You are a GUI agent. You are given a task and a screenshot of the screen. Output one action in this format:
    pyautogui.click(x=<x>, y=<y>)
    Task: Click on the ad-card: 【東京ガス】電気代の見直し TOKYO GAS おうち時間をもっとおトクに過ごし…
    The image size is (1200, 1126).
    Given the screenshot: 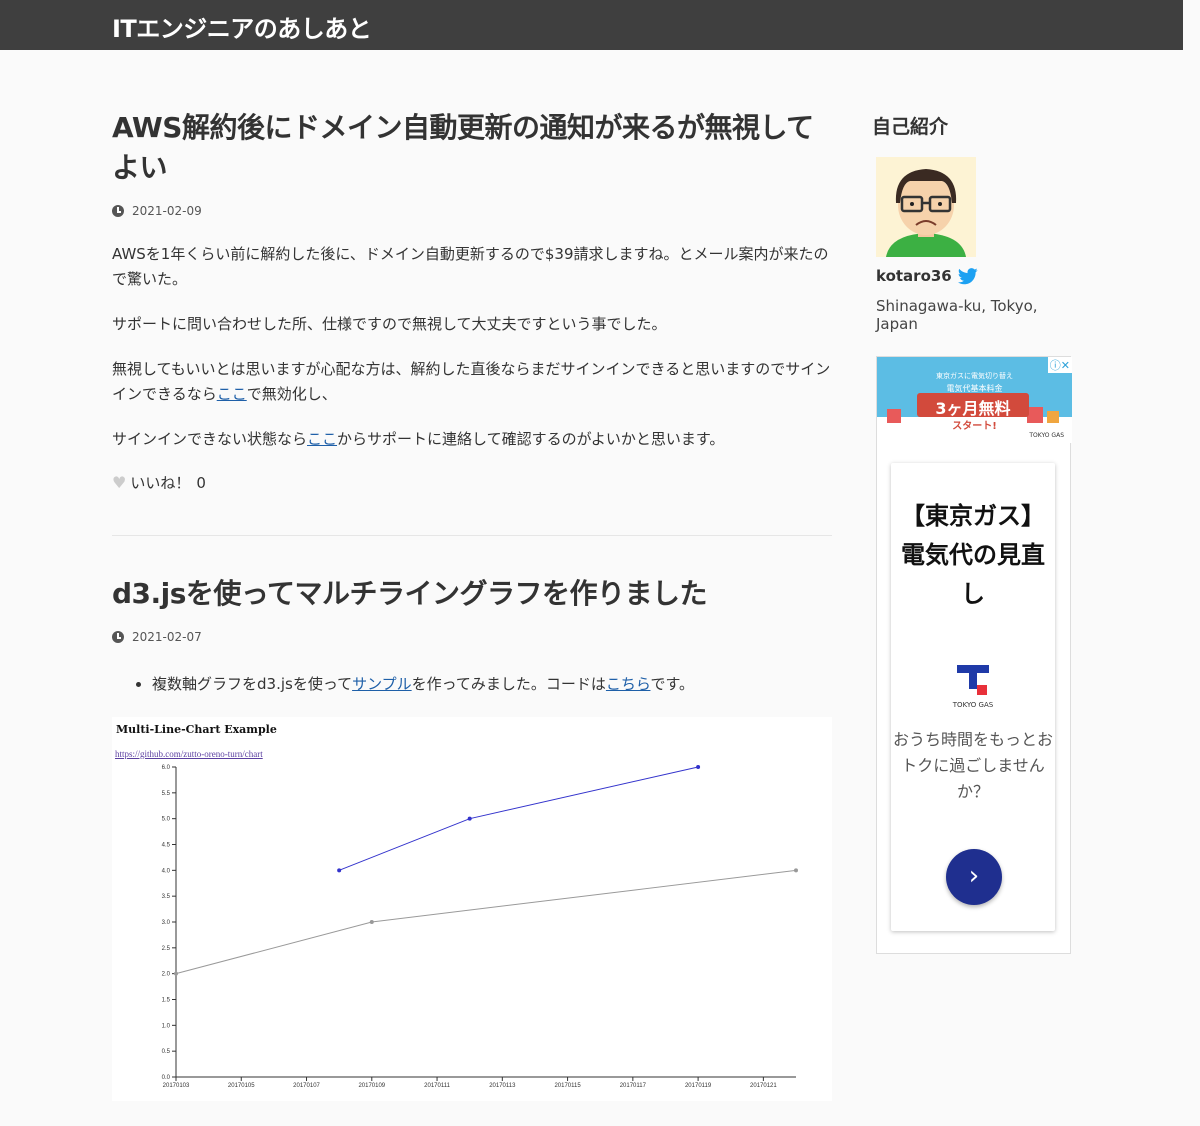 What is the action you would take?
    pyautogui.click(x=973, y=697)
    